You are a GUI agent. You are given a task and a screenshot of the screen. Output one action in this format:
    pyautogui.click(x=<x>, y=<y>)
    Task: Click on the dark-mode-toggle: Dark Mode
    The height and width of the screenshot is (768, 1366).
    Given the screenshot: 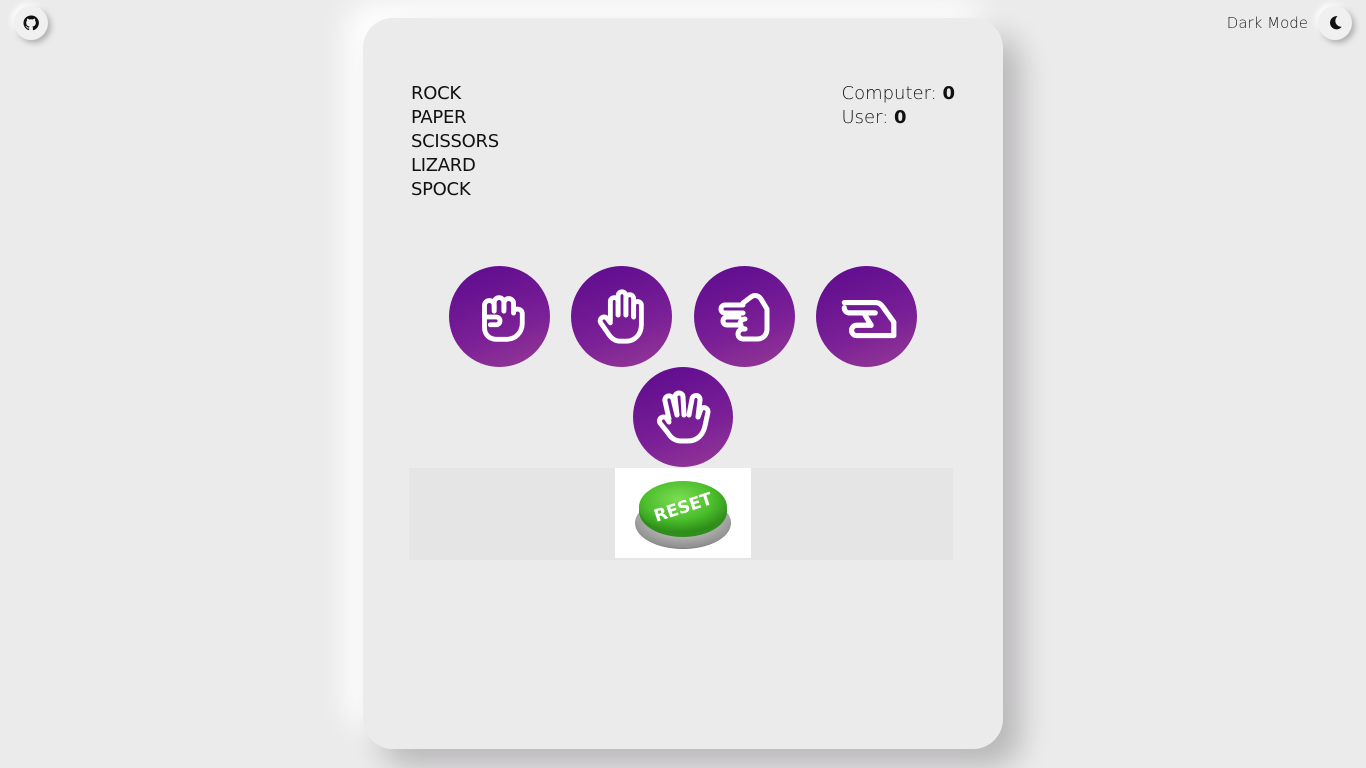 What is the action you would take?
    pyautogui.click(x=1289, y=23)
    